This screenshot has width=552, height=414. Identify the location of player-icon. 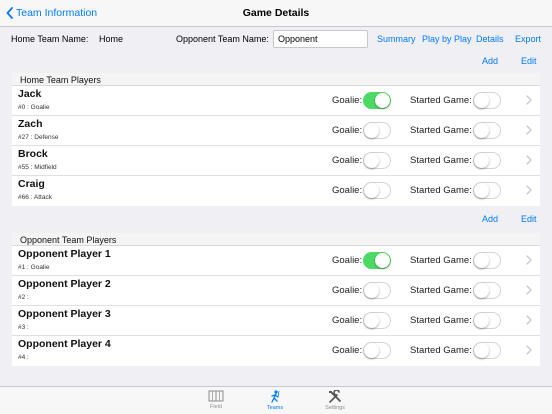
(275, 396).